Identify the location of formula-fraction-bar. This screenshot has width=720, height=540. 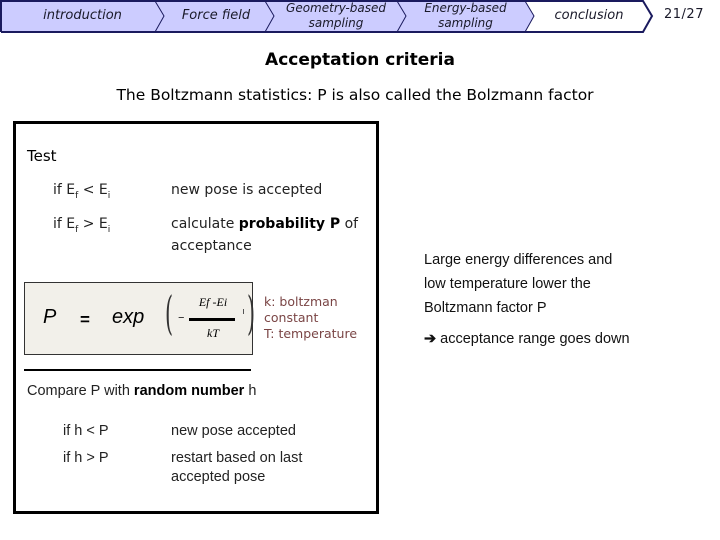
(212, 319).